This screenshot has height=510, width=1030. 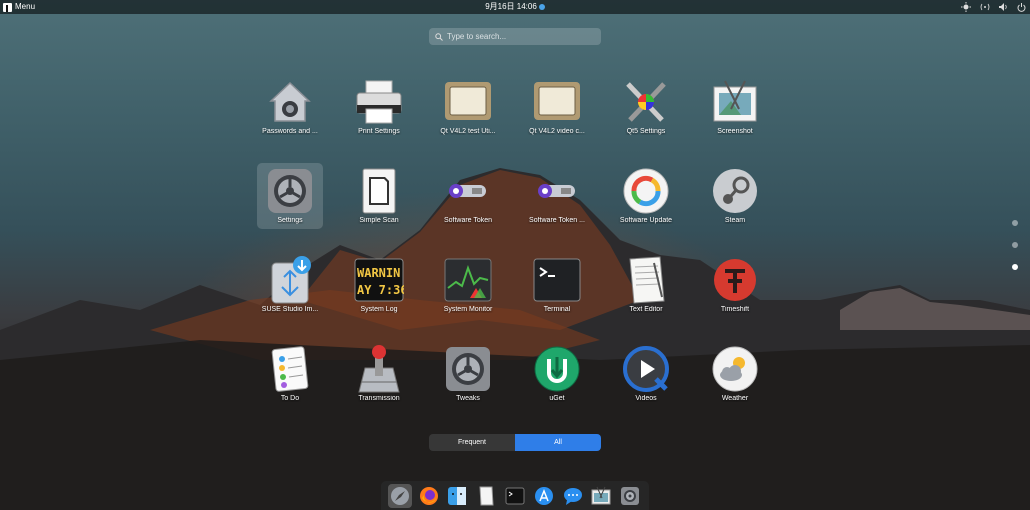 I want to click on steam-icon, so click(x=735, y=191).